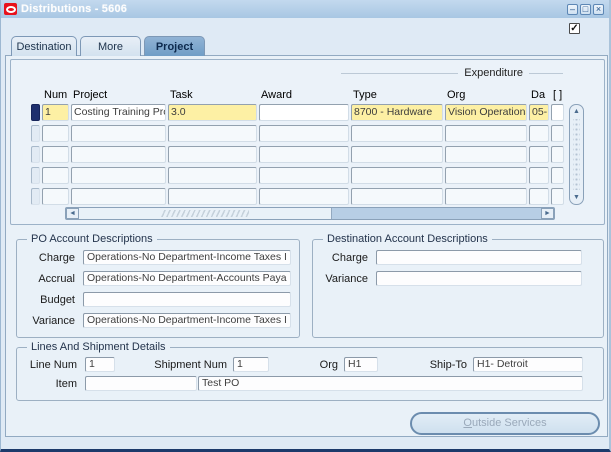  What do you see at coordinates (572, 9) in the screenshot?
I see `minimize-icon: –` at bounding box center [572, 9].